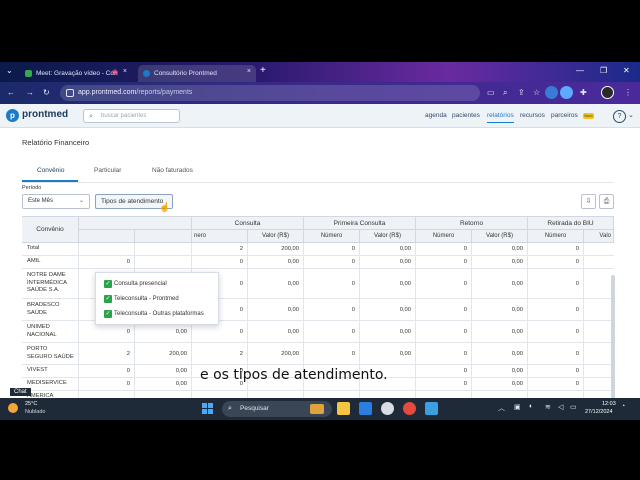  What do you see at coordinates (13, 408) in the screenshot?
I see `weather-icon` at bounding box center [13, 408].